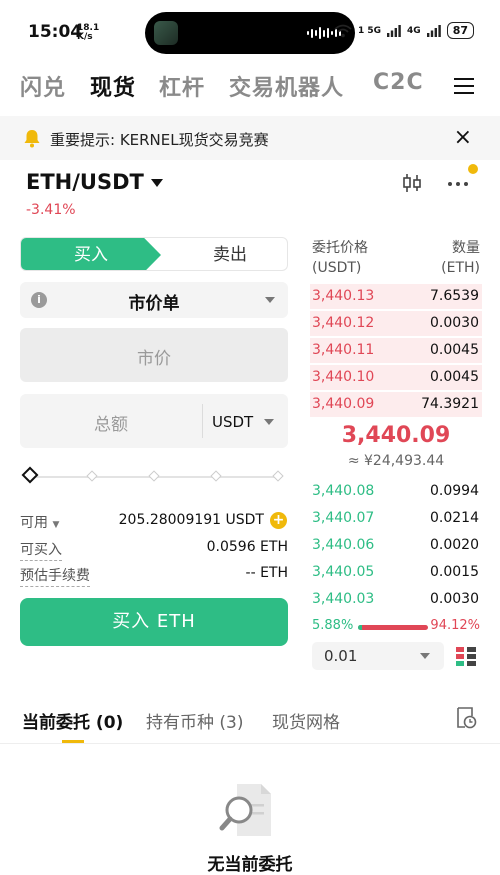  What do you see at coordinates (250, 865) in the screenshot?
I see `empty-state-text: 无当前委托` at bounding box center [250, 865].